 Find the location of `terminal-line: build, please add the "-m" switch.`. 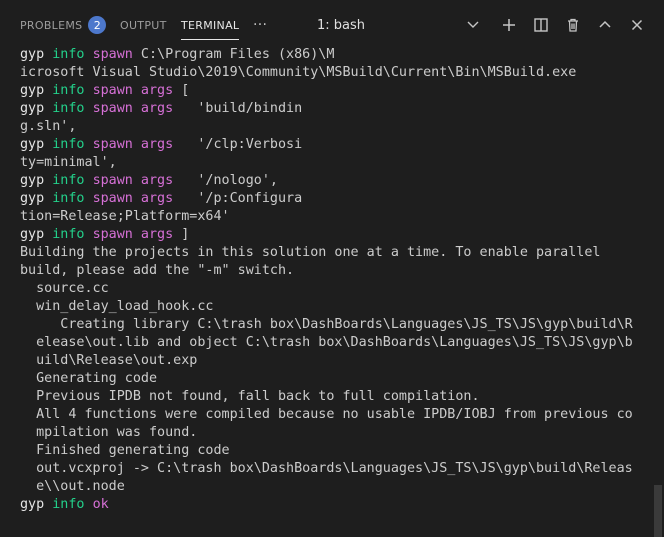

terminal-line: build, please add the "-m" switch. is located at coordinates (330, 271).